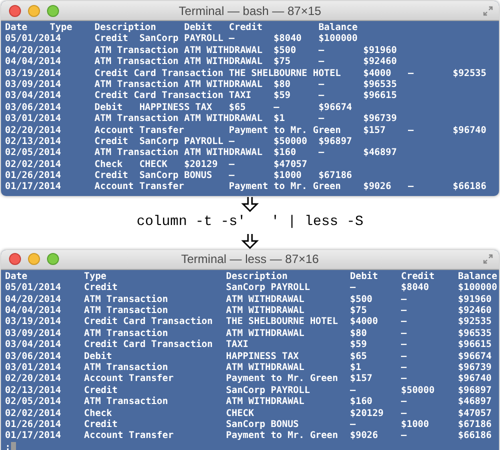 This screenshot has width=500, height=450. Describe the element at coordinates (8, 446) in the screenshot. I see `less-prompt: :` at that location.